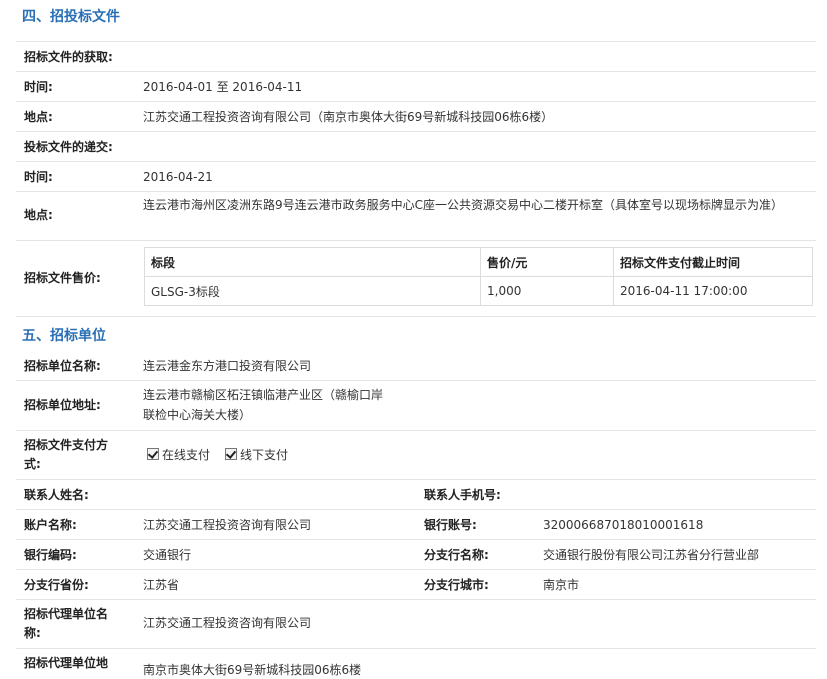 The image size is (827, 679). Describe the element at coordinates (252, 670) in the screenshot. I see `agent-addr-value: 南京市奥体大街69号新城科技园06栋6楼` at that location.